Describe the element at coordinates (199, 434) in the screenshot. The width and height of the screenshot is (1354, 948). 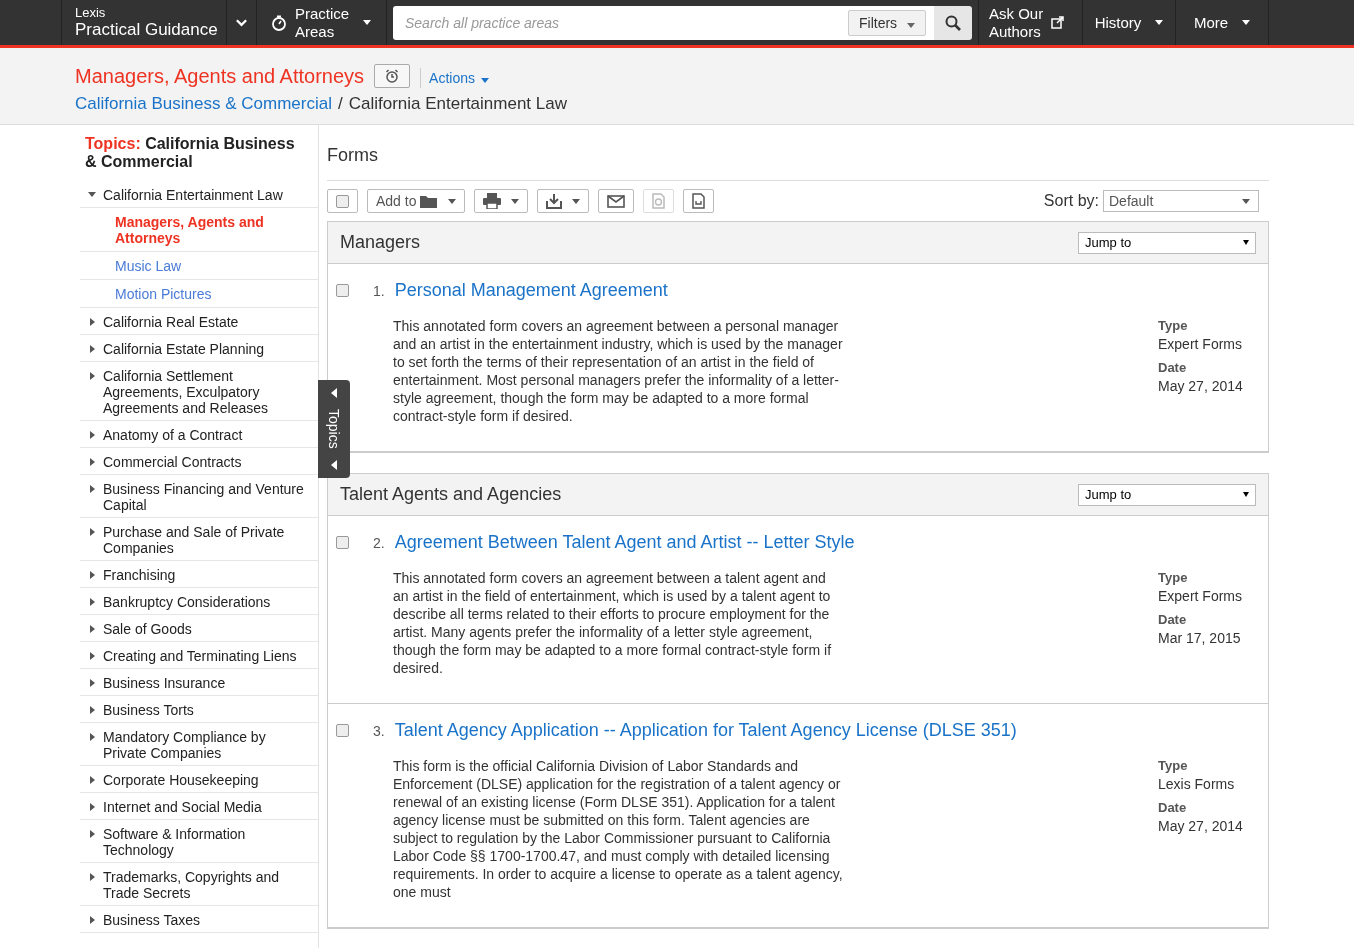
I see `topic-item: Anatomy of a Contract` at that location.